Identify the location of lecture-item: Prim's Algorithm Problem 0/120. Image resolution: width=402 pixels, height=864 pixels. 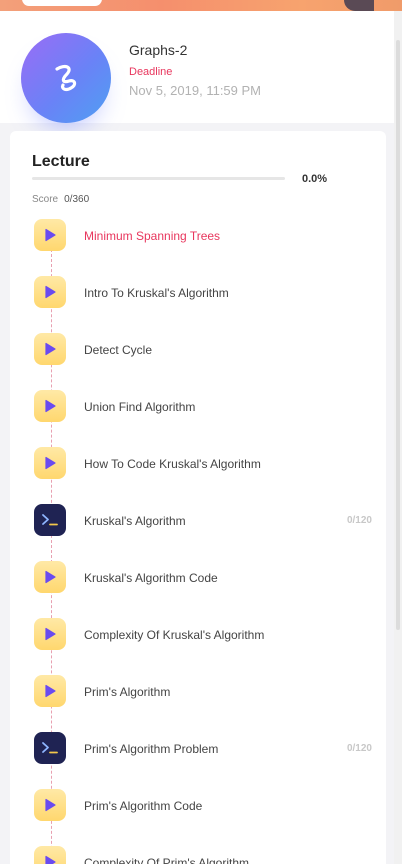
(209, 749).